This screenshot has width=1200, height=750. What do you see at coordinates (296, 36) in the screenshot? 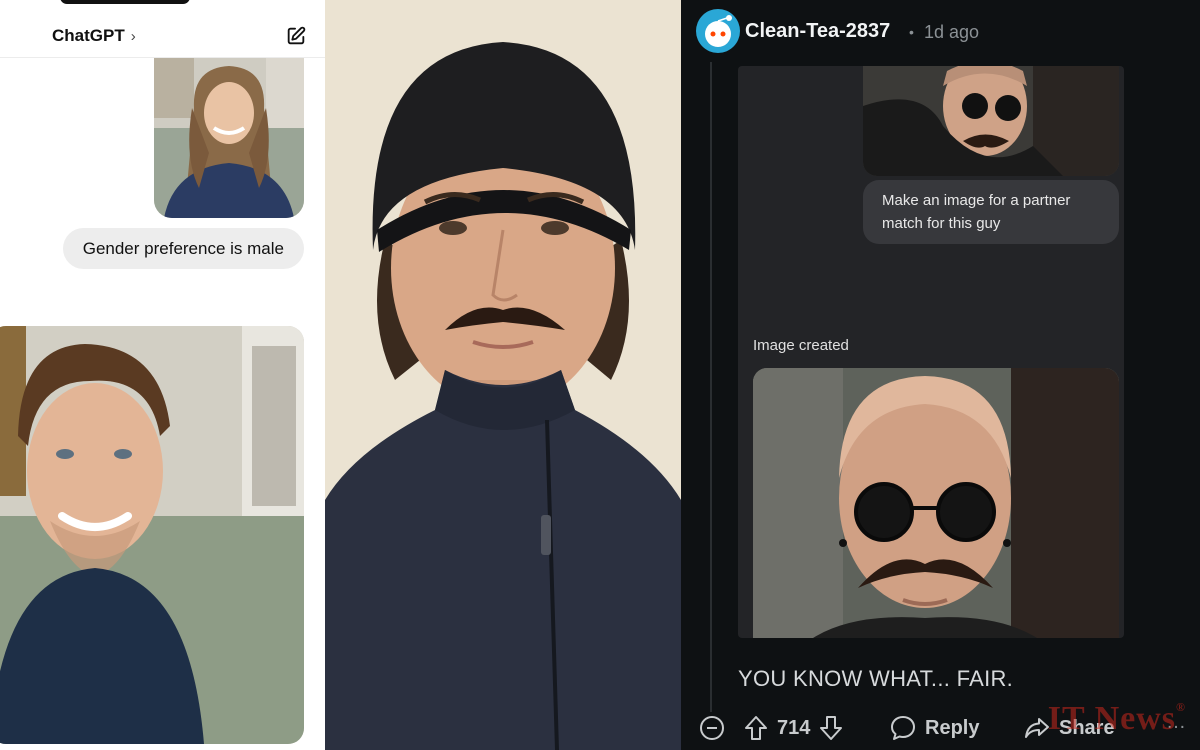
I see `compose-icon` at bounding box center [296, 36].